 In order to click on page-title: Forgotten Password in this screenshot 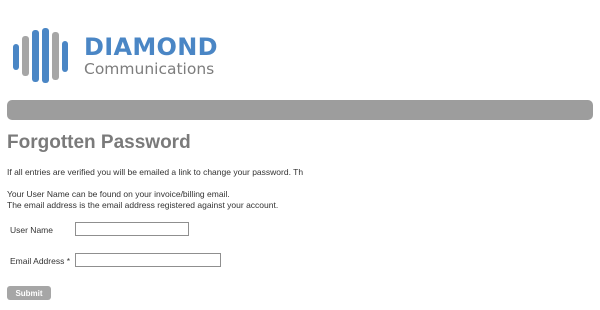, I will do `click(99, 142)`.